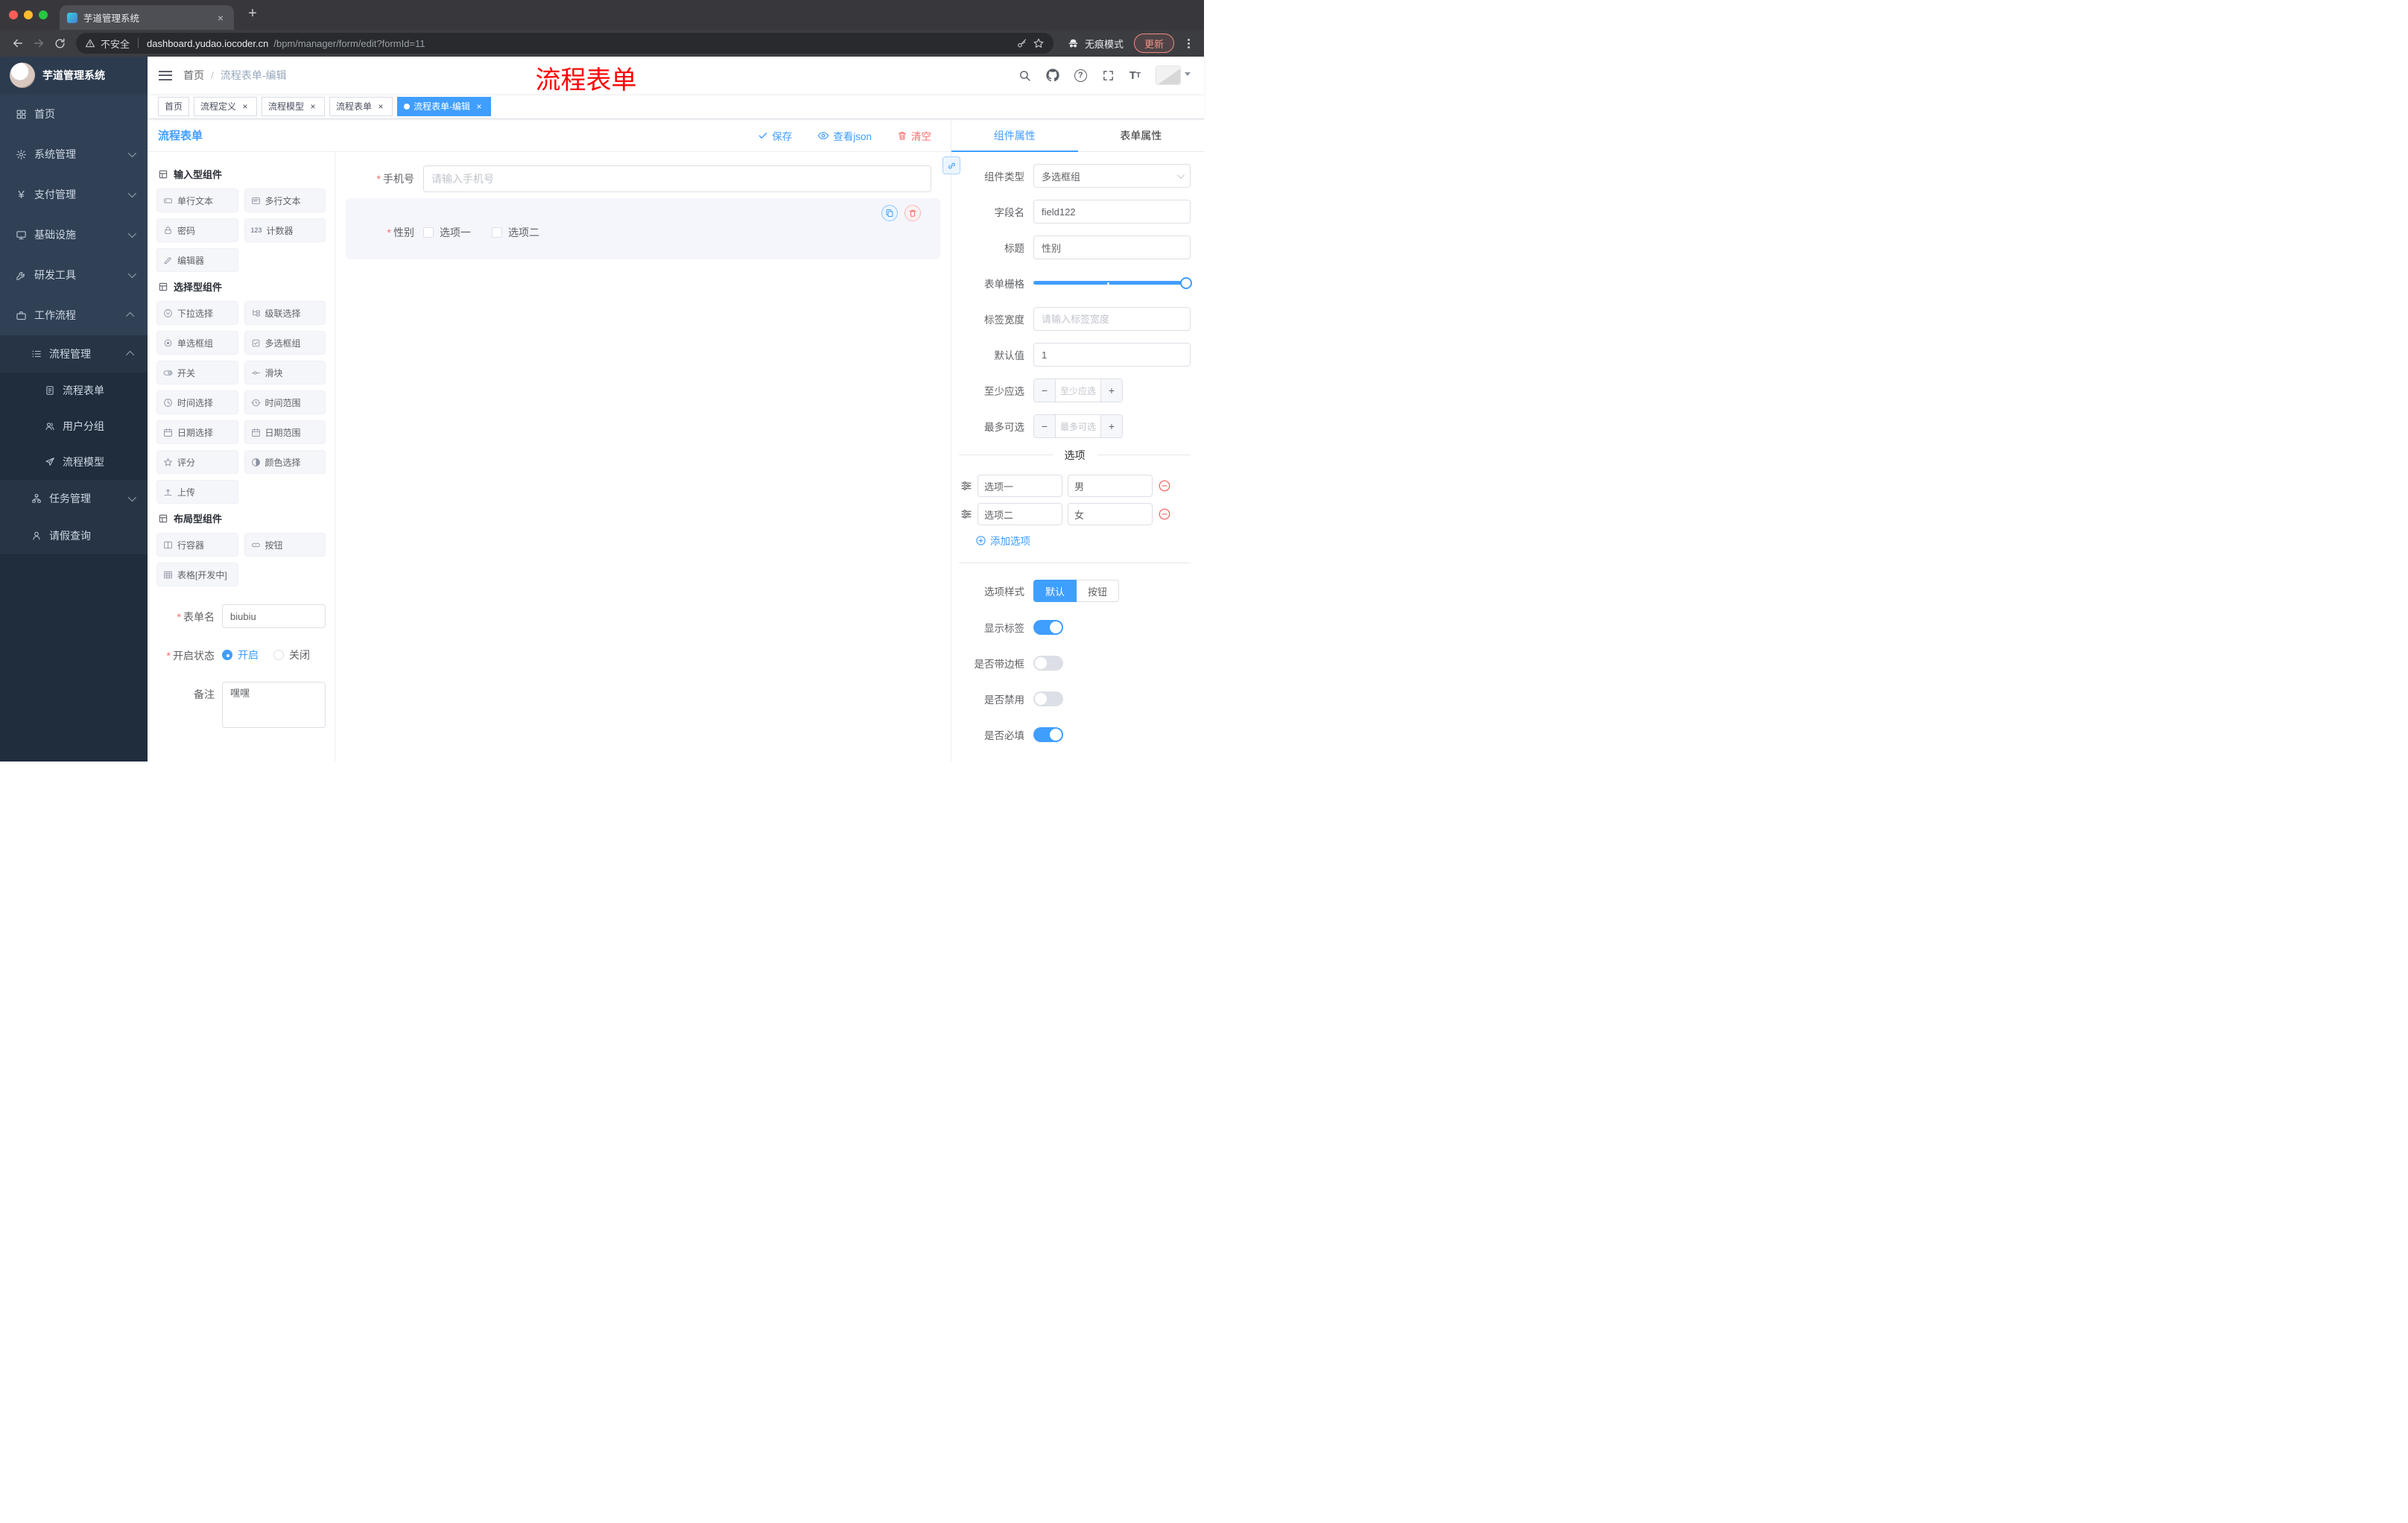 This screenshot has width=2408, height=1523. I want to click on palette-item-time-range: 时间范围, so click(285, 402).